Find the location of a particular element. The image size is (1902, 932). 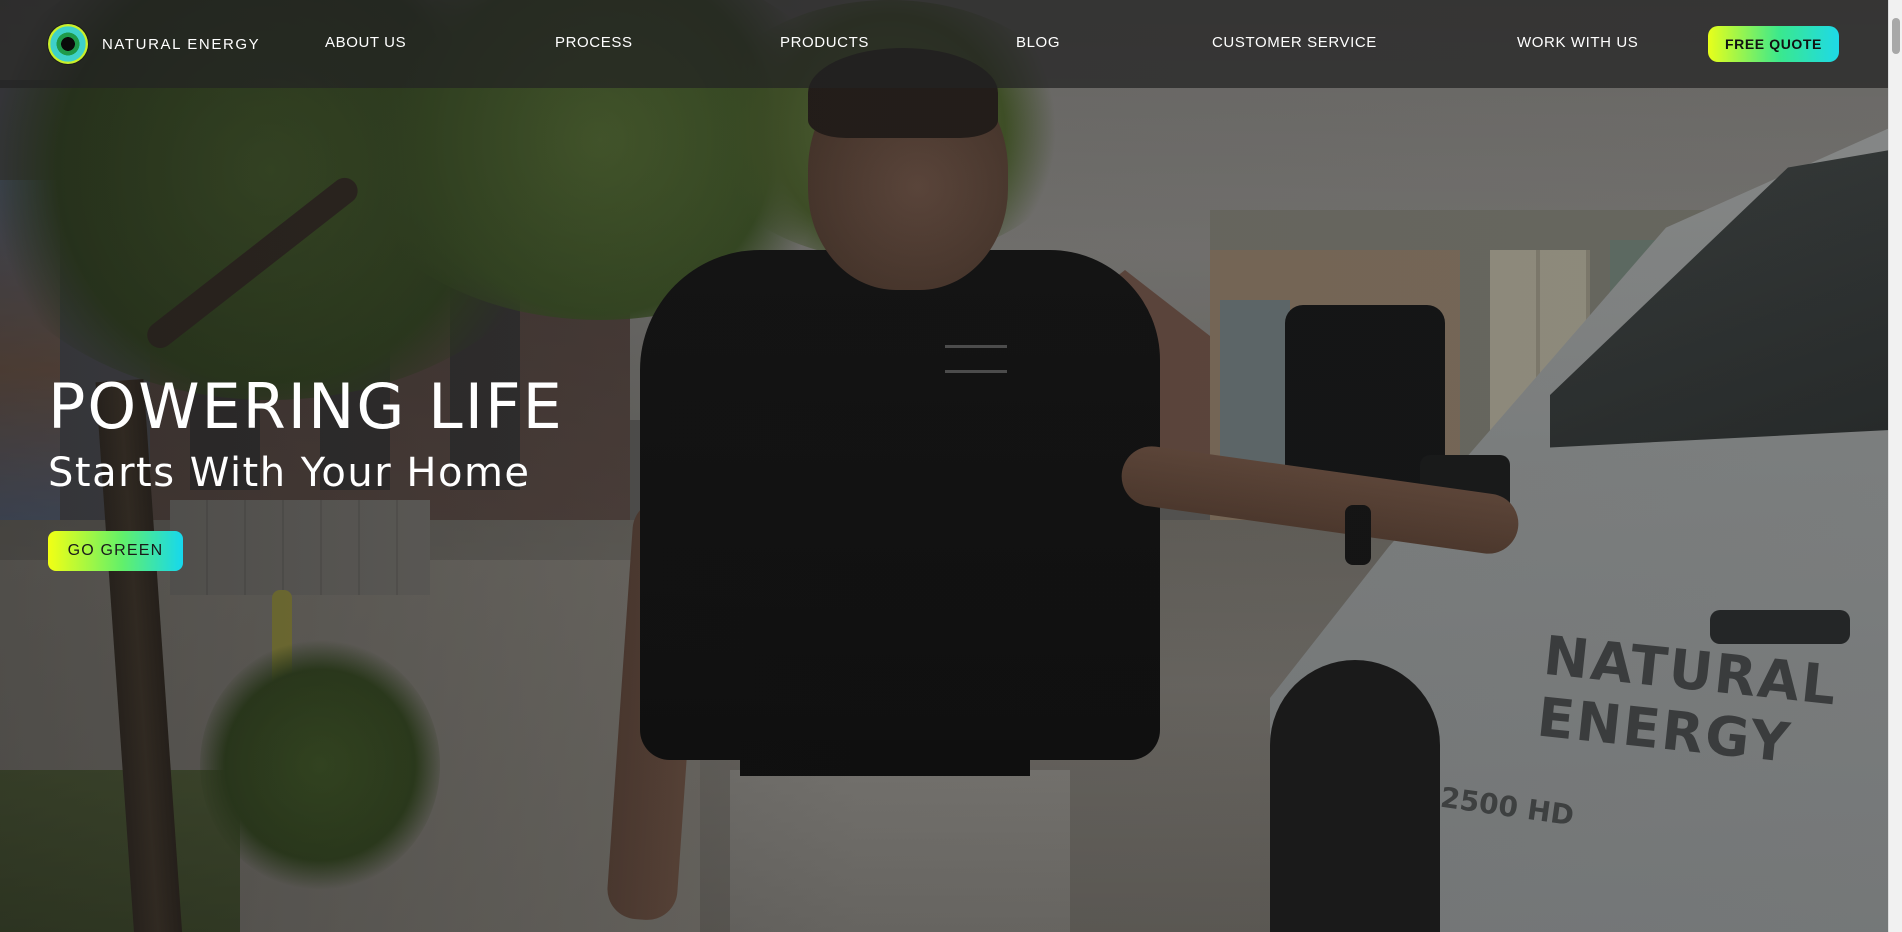

natural-energy-logo-icon is located at coordinates (68, 44).